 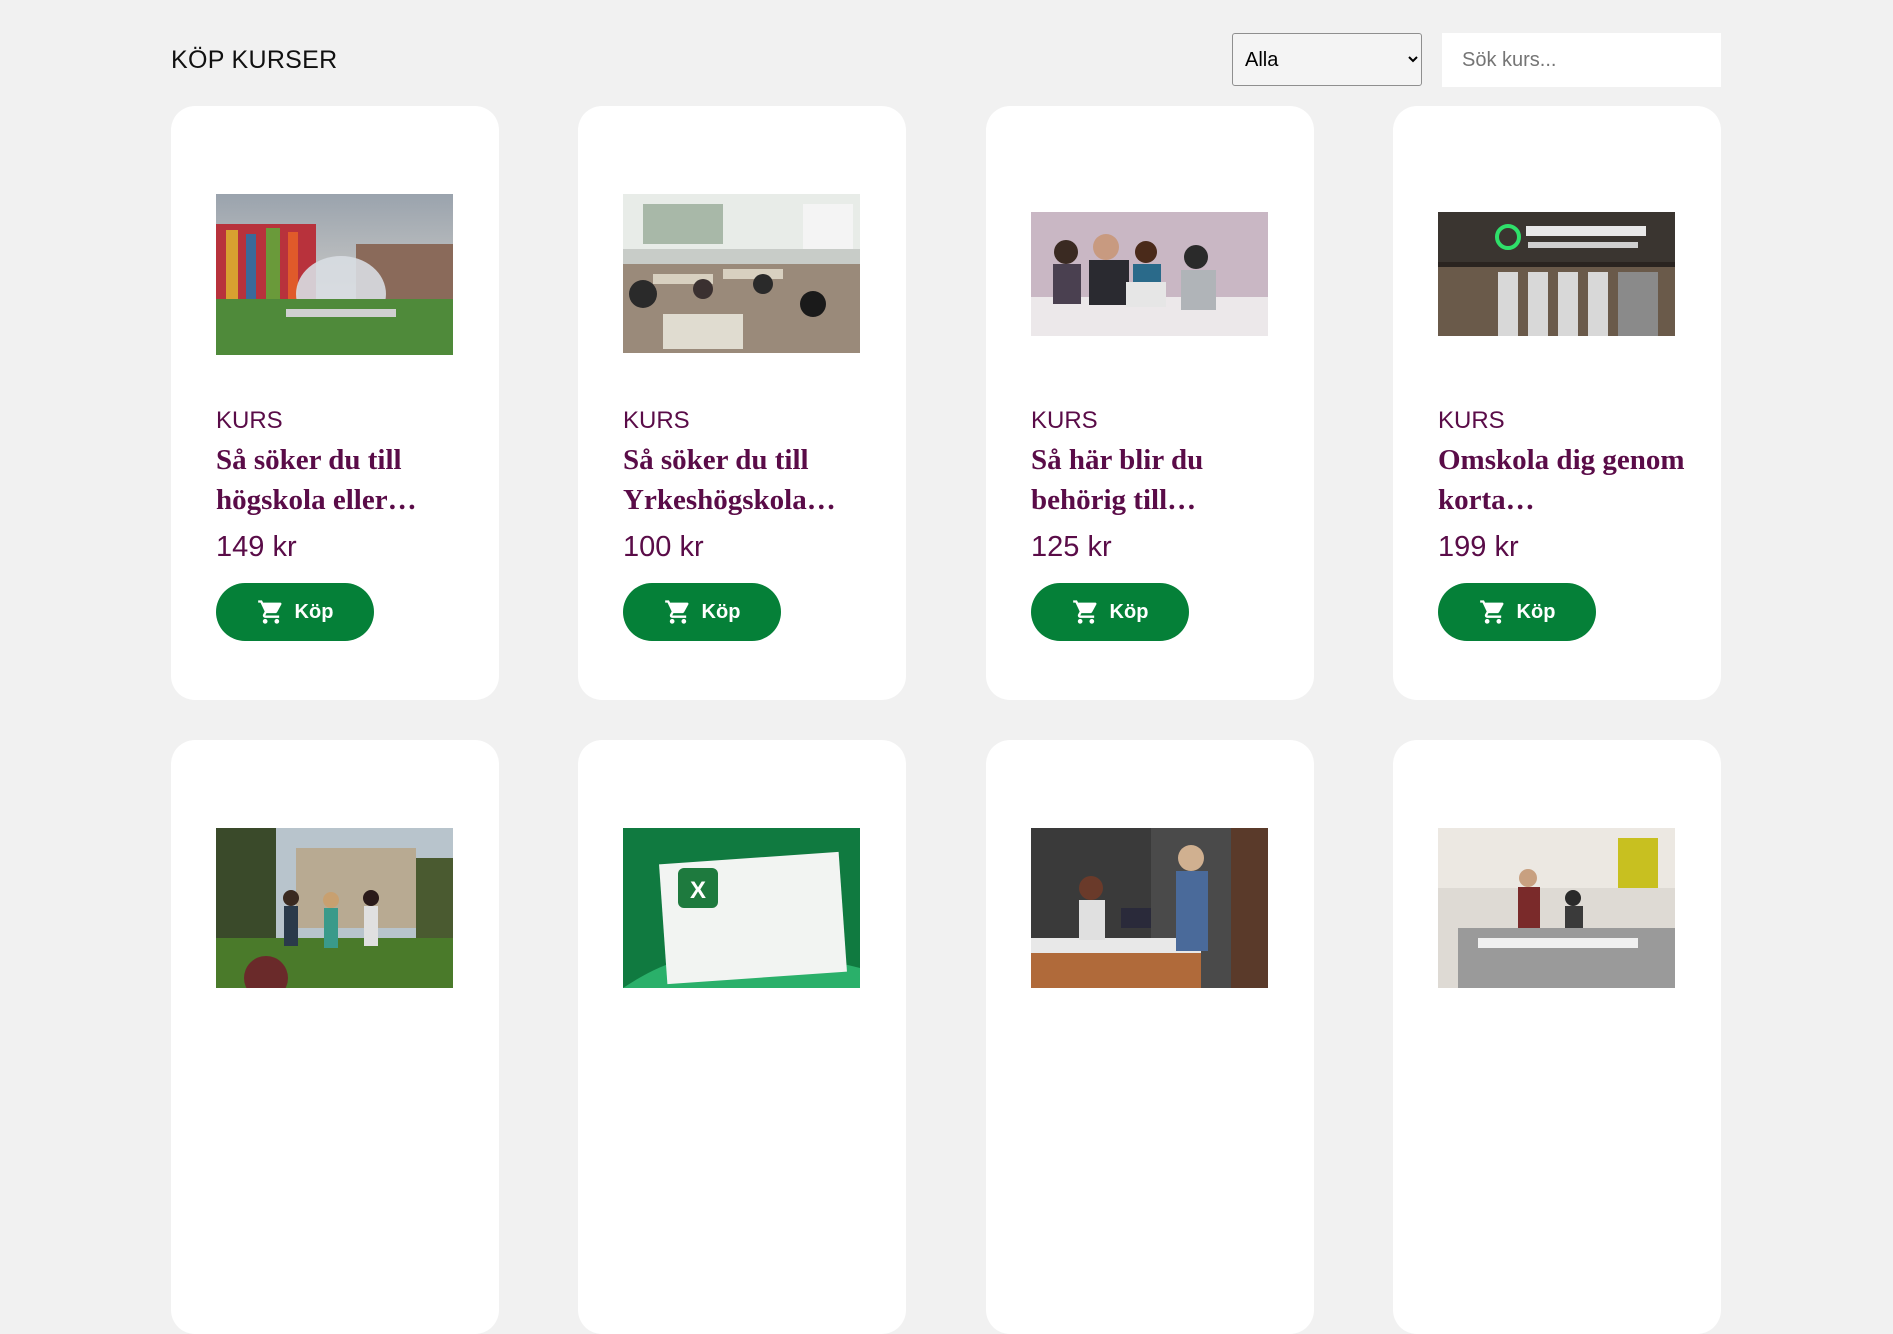 What do you see at coordinates (698, 890) in the screenshot?
I see `svg-text: X` at bounding box center [698, 890].